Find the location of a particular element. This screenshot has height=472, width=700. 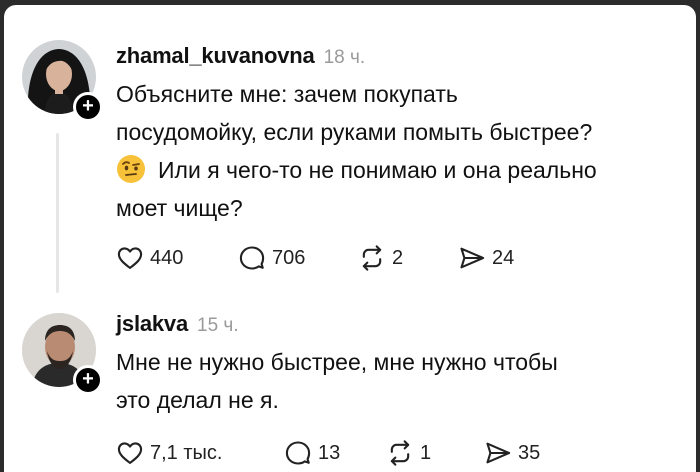

repost-count: 2 is located at coordinates (398, 257).